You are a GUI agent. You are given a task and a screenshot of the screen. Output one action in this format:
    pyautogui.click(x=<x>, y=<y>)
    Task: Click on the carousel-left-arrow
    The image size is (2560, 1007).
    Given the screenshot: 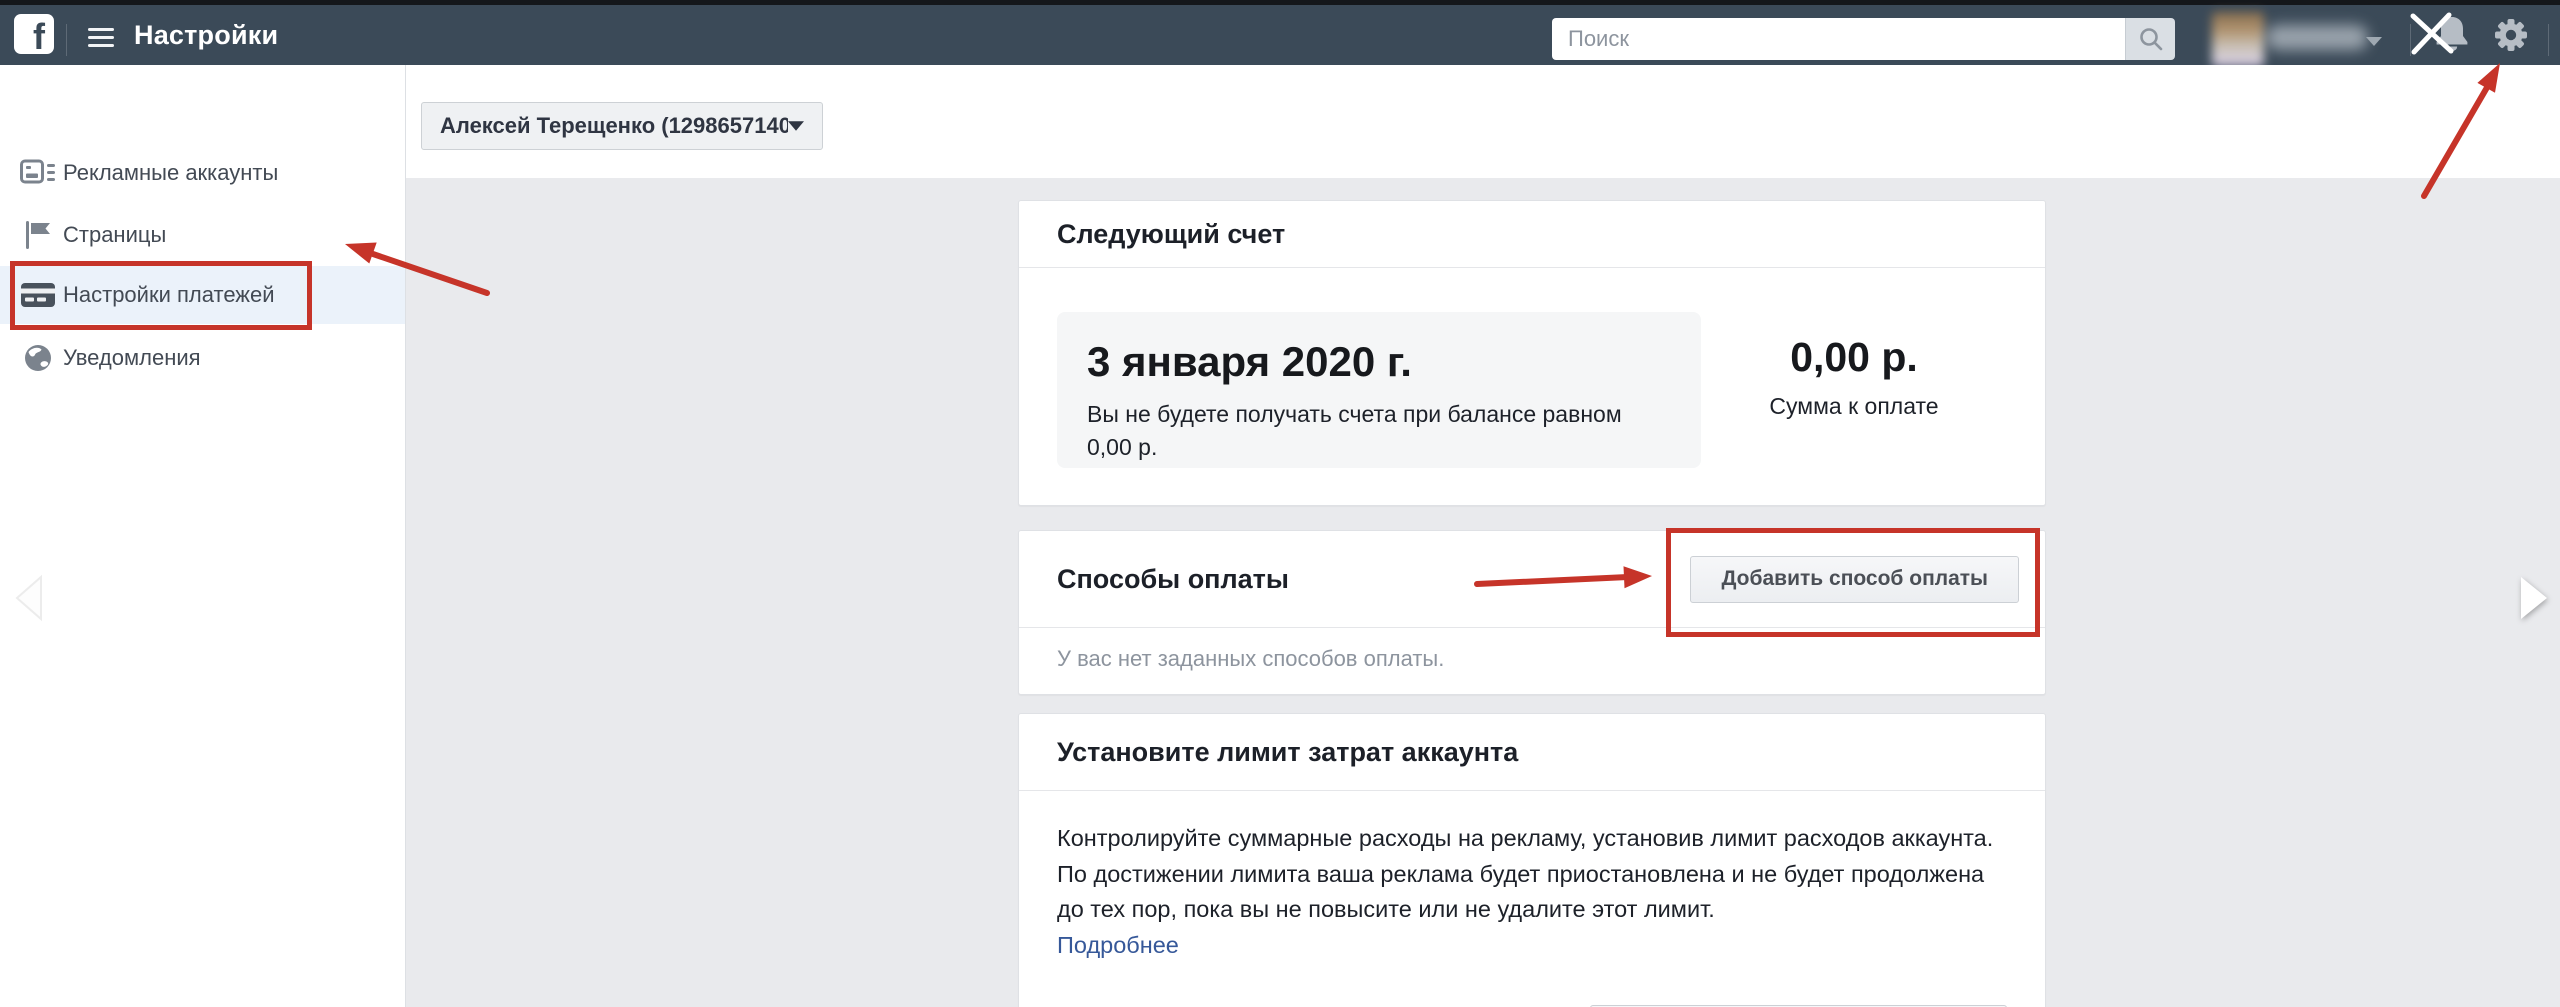 What is the action you would take?
    pyautogui.click(x=28, y=600)
    